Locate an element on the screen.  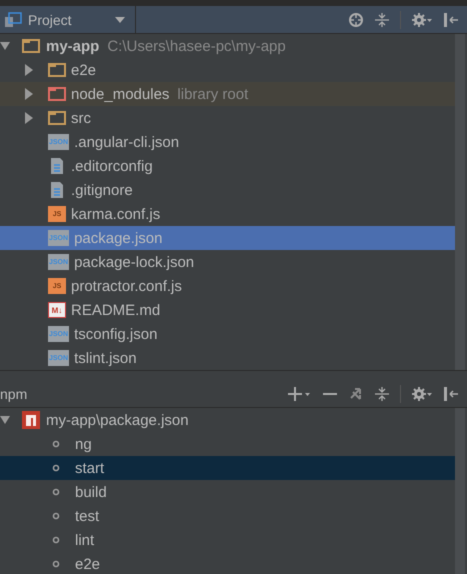
tree-item-label: karma.conf.js is located at coordinates (115, 214).